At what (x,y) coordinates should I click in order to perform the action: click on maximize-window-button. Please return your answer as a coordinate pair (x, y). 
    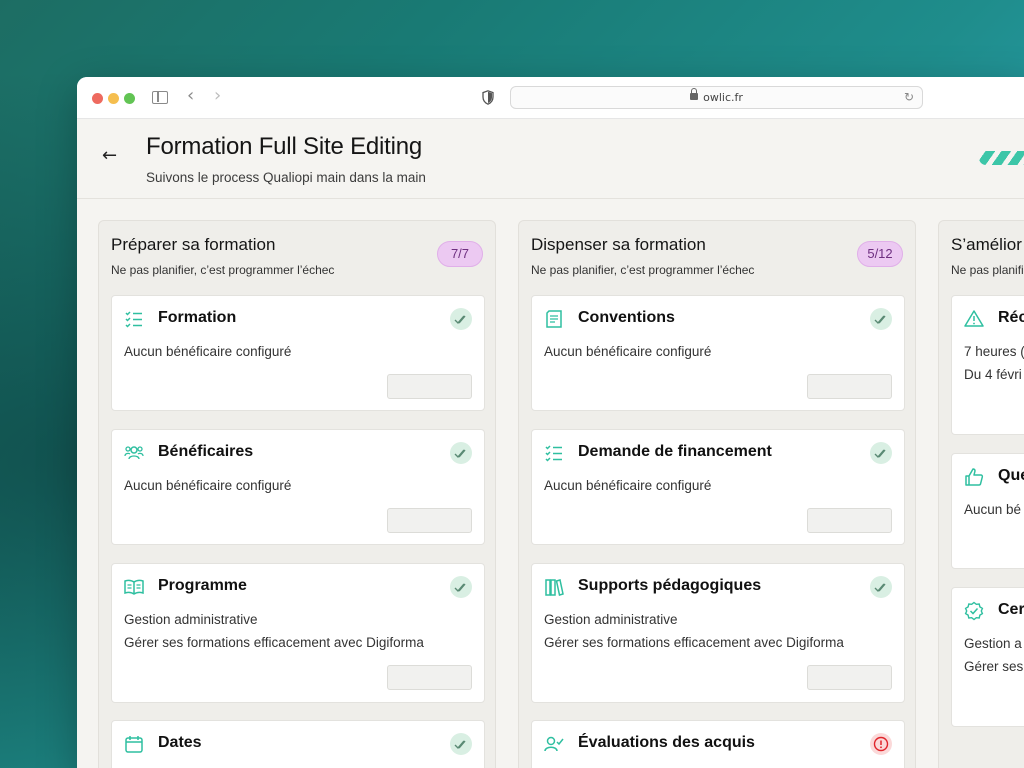
    Looking at the image, I should click on (129, 98).